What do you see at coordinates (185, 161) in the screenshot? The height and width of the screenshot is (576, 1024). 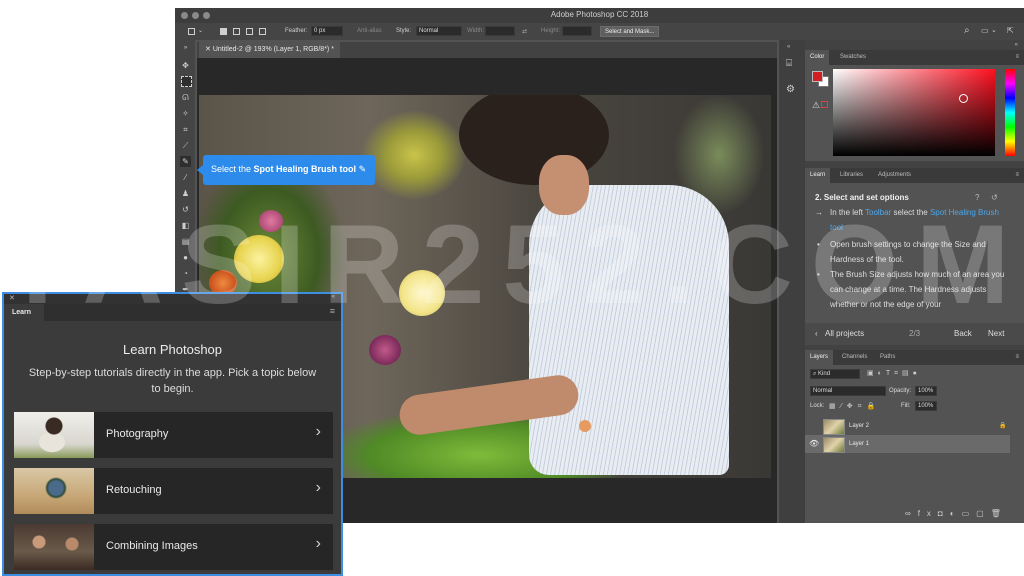 I see `spot-healing-icon: ✎` at bounding box center [185, 161].